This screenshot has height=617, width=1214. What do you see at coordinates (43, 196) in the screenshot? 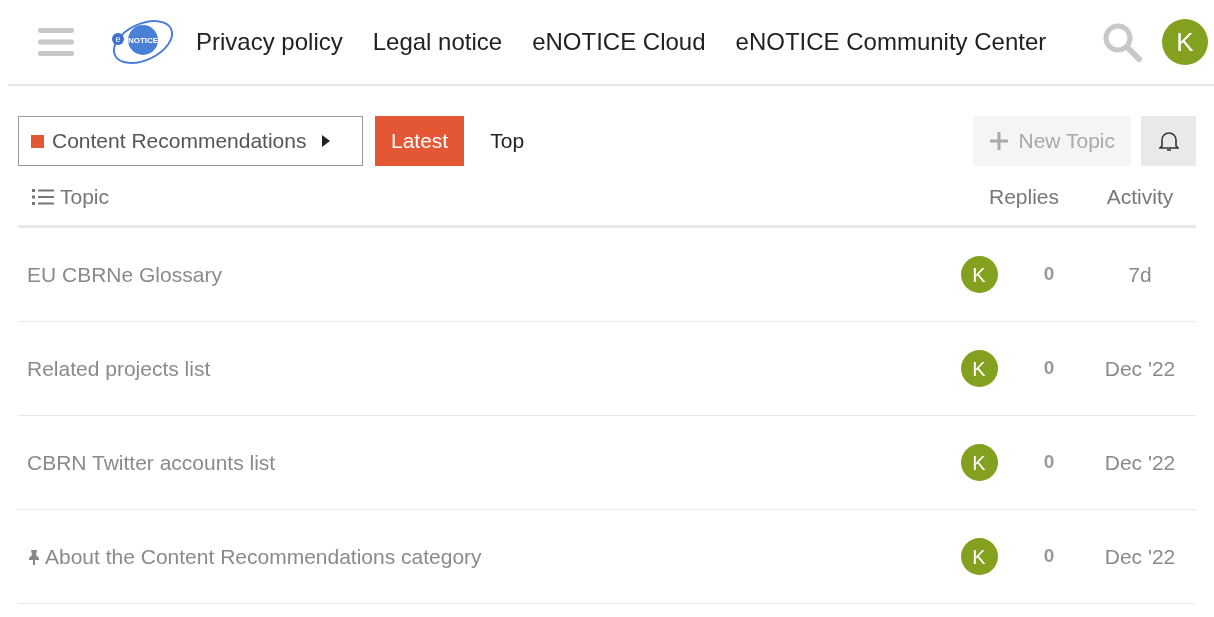
I see `list-icon` at bounding box center [43, 196].